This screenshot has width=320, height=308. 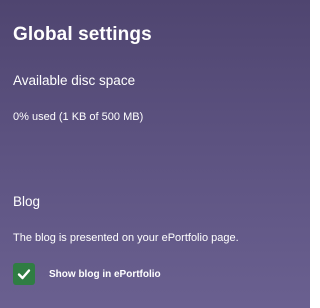 I want to click on show-blog-checkbox, so click(x=24, y=274).